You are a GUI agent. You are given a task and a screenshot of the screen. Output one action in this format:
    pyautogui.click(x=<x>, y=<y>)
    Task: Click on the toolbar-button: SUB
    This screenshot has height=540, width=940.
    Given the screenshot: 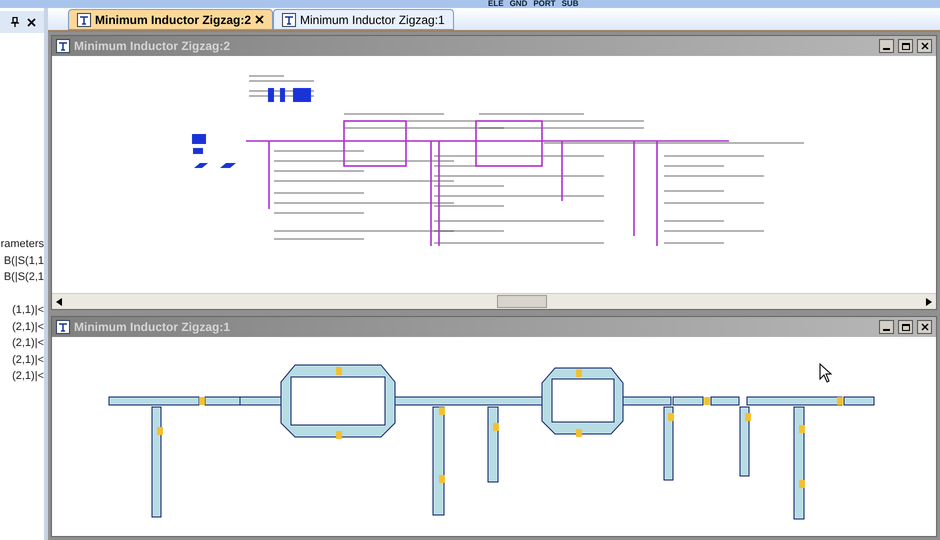 What is the action you would take?
    pyautogui.click(x=570, y=4)
    